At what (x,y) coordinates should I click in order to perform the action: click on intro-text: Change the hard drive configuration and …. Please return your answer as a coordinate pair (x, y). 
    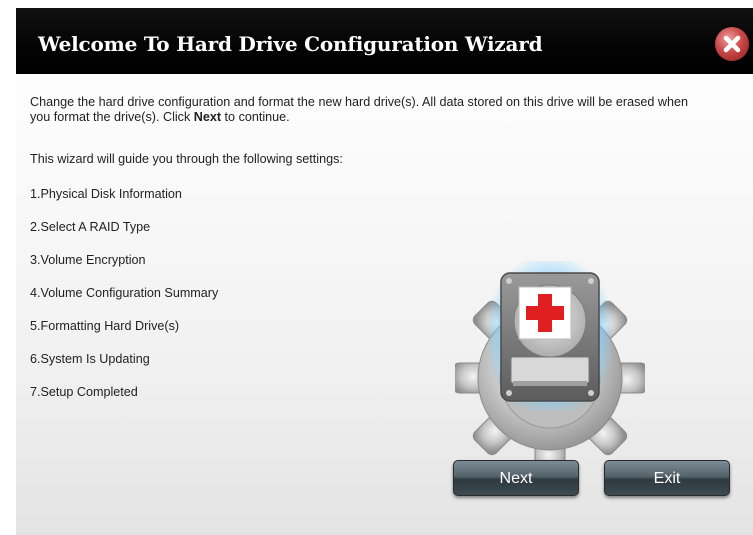
    Looking at the image, I should click on (360, 110).